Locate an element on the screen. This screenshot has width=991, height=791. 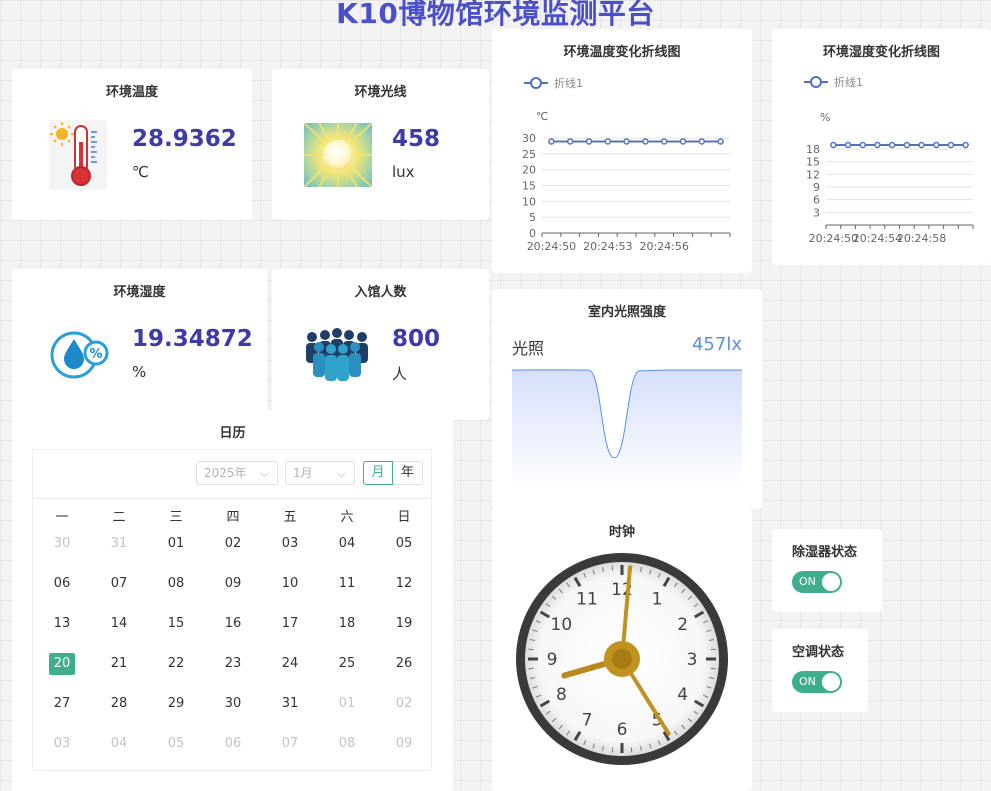
dehumidifier-toggle: ON is located at coordinates (817, 582).